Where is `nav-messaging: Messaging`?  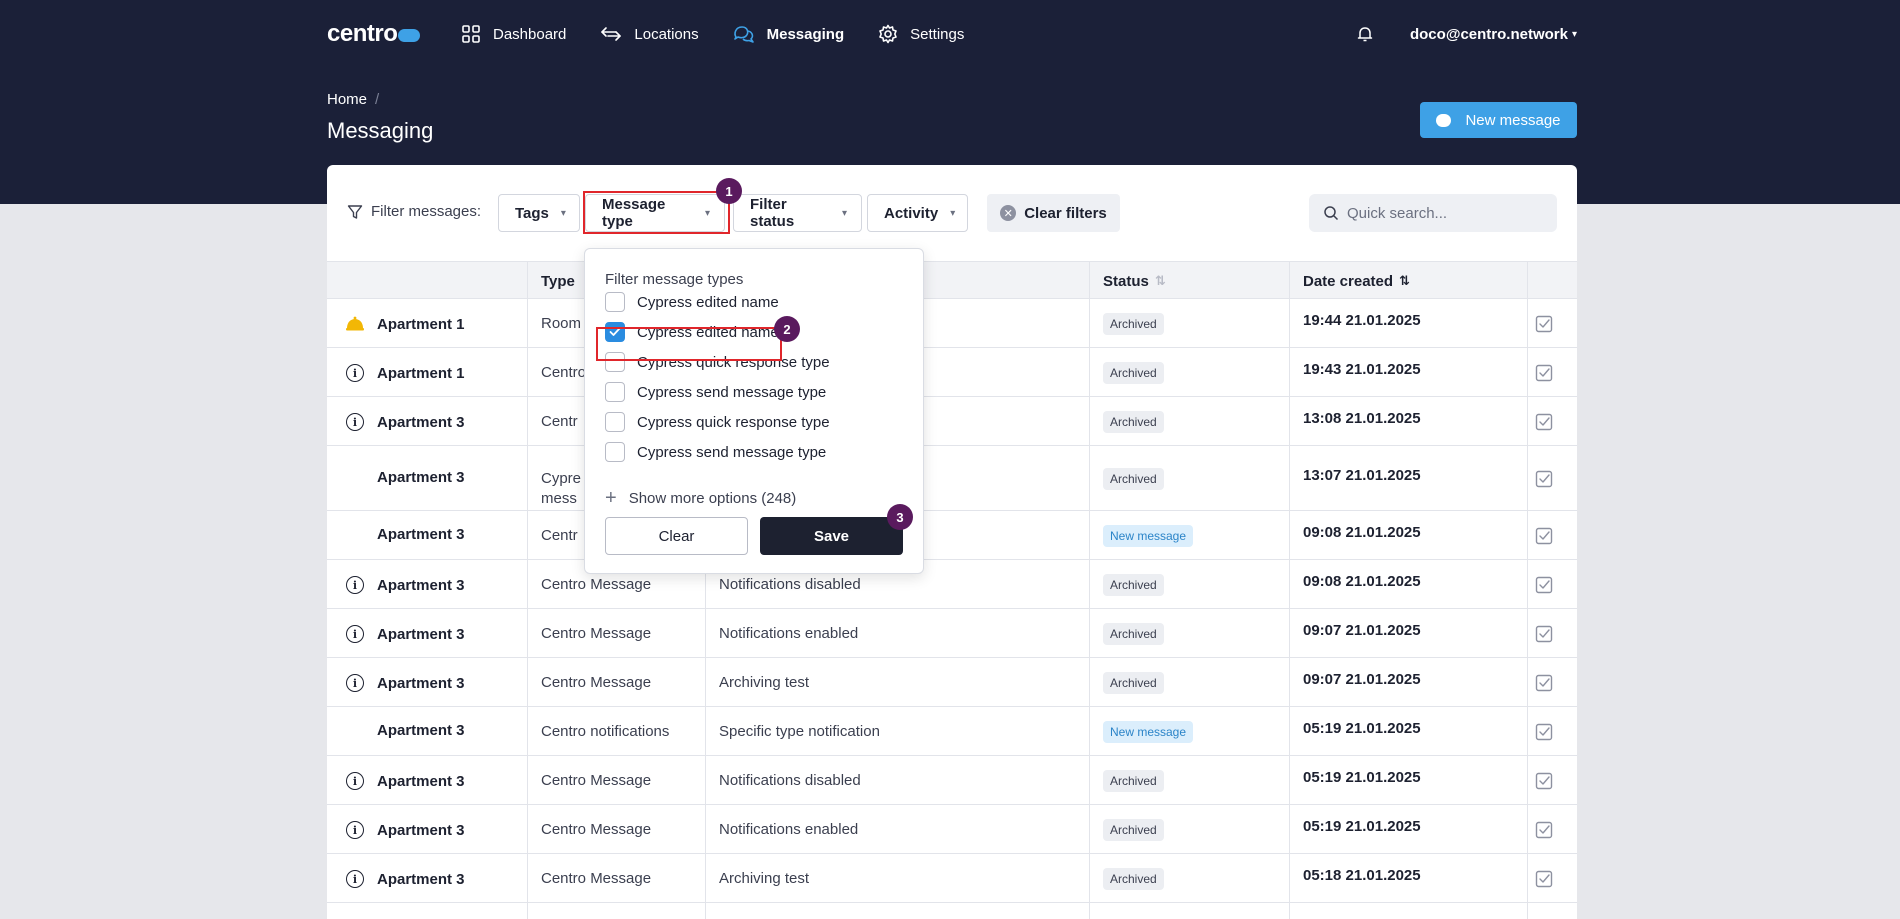 nav-messaging: Messaging is located at coordinates (788, 34).